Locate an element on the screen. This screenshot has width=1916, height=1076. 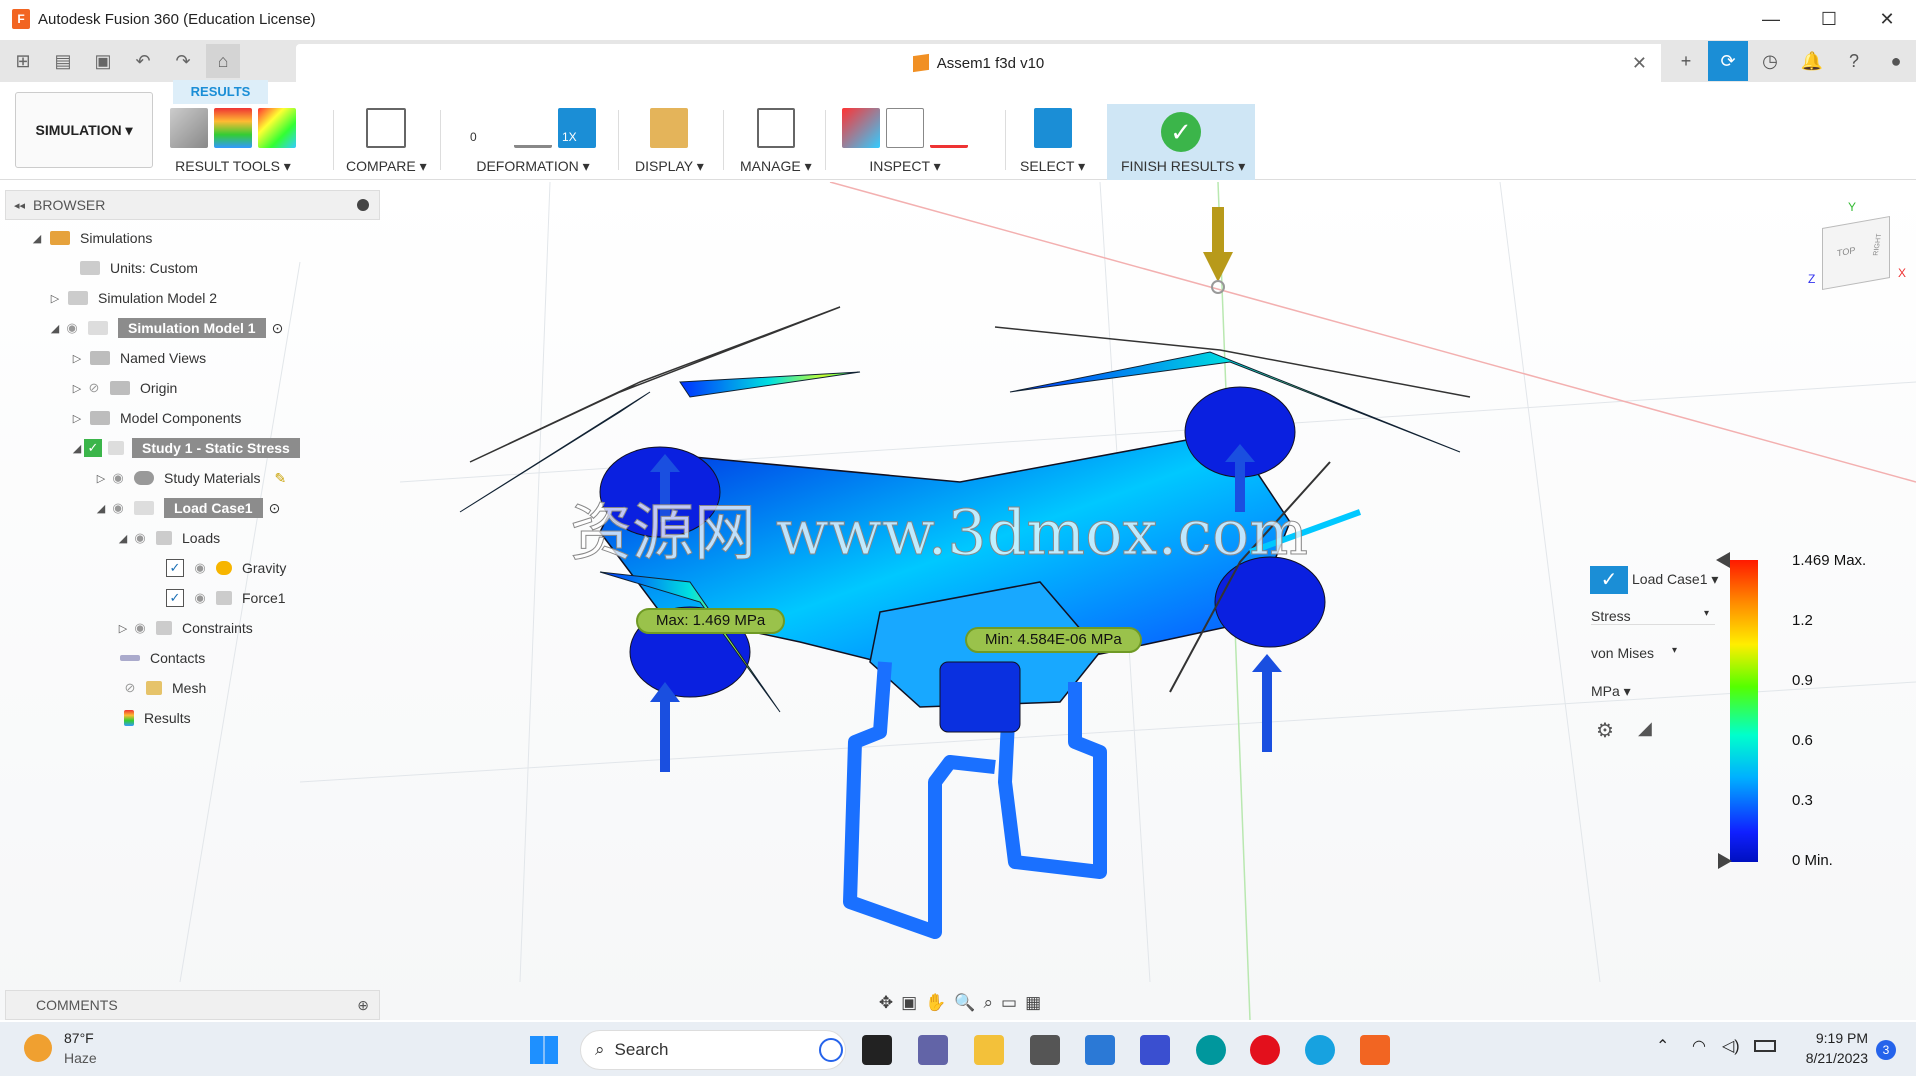
zoom-icon: 🔍 is located at coordinates (964, 1003).